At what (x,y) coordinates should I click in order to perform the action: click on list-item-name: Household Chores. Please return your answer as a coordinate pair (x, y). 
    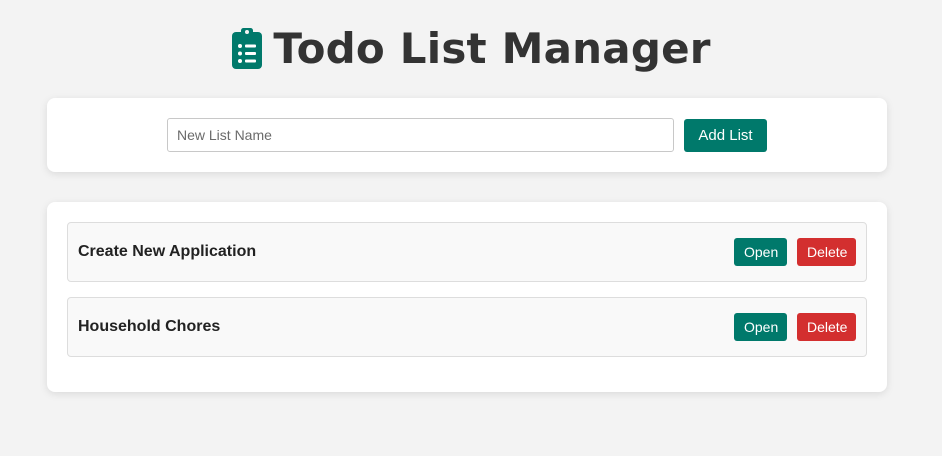
    Looking at the image, I should click on (149, 326).